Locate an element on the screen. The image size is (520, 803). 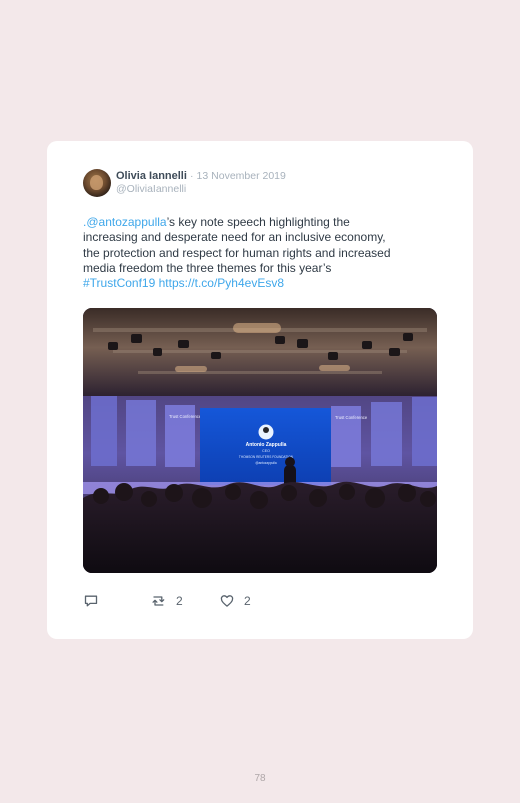
tweet-text-line-1: ’s key note speech highlighting the is located at coordinates (258, 222).